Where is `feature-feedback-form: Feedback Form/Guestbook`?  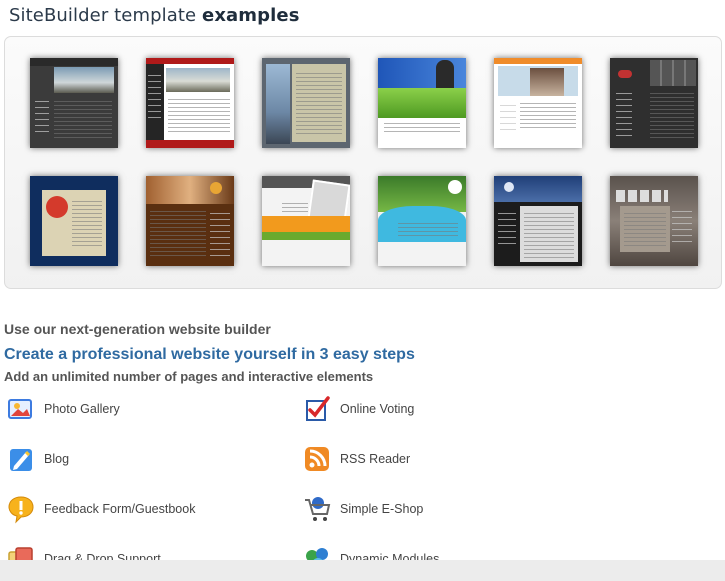 feature-feedback-form: Feedback Form/Guestbook is located at coordinates (100, 509).